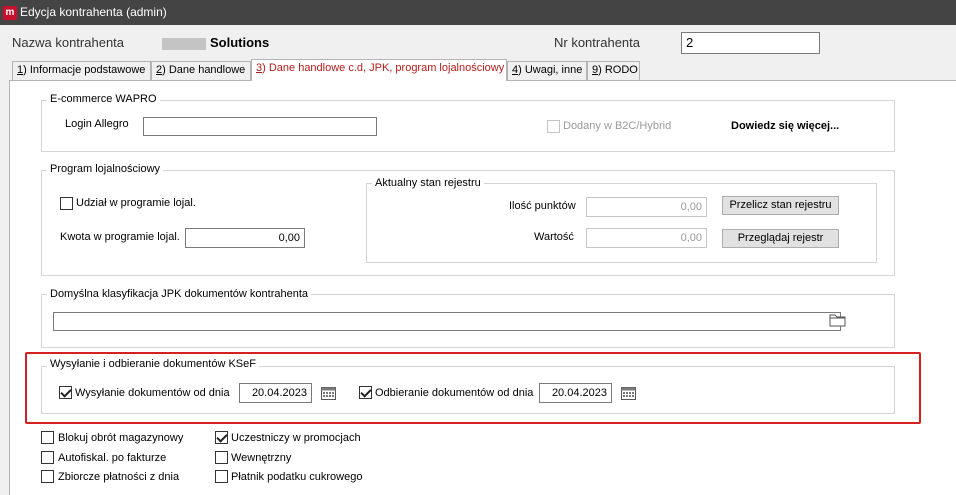 The width and height of the screenshot is (956, 495). I want to click on title-bar: m Edycja kontrahenta (admin), so click(478, 12).